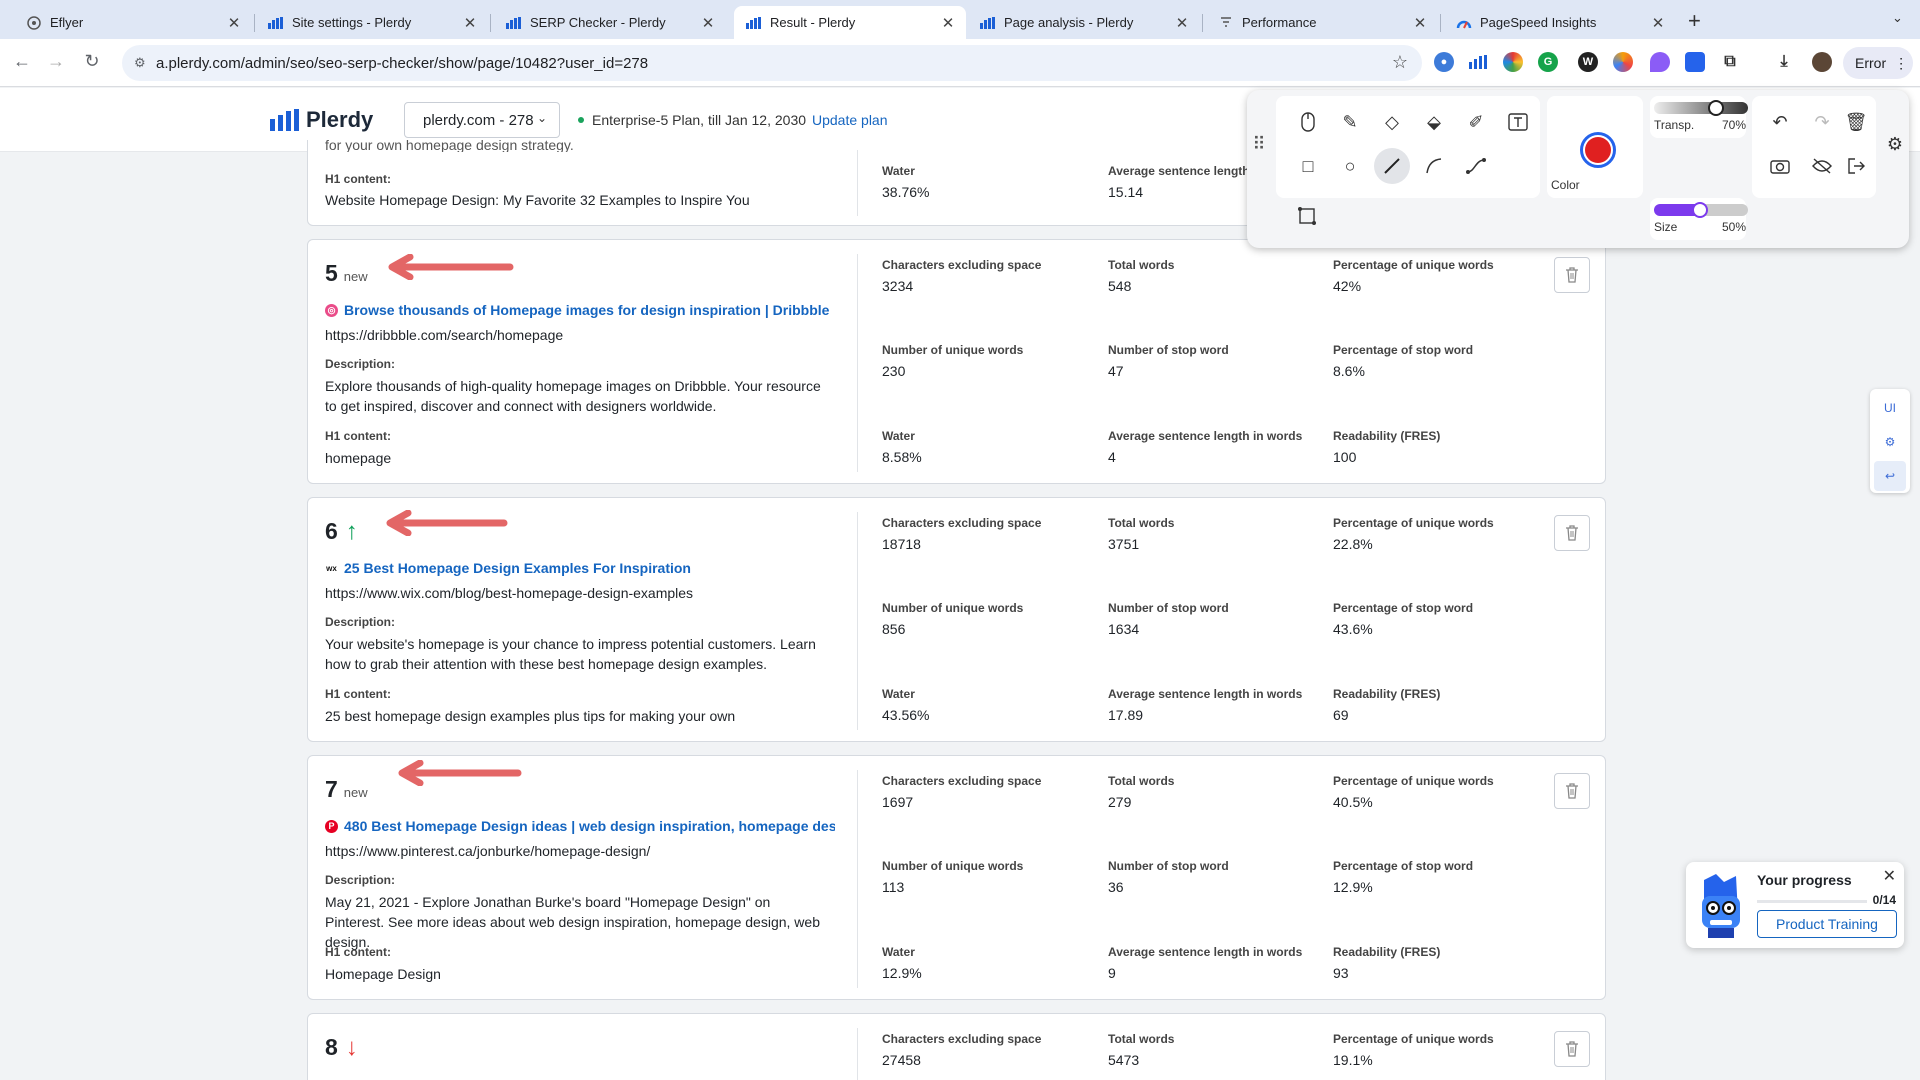 The height and width of the screenshot is (1080, 1920). I want to click on tab-site-settings: Site settings - Plerdy ✕, so click(372, 22).